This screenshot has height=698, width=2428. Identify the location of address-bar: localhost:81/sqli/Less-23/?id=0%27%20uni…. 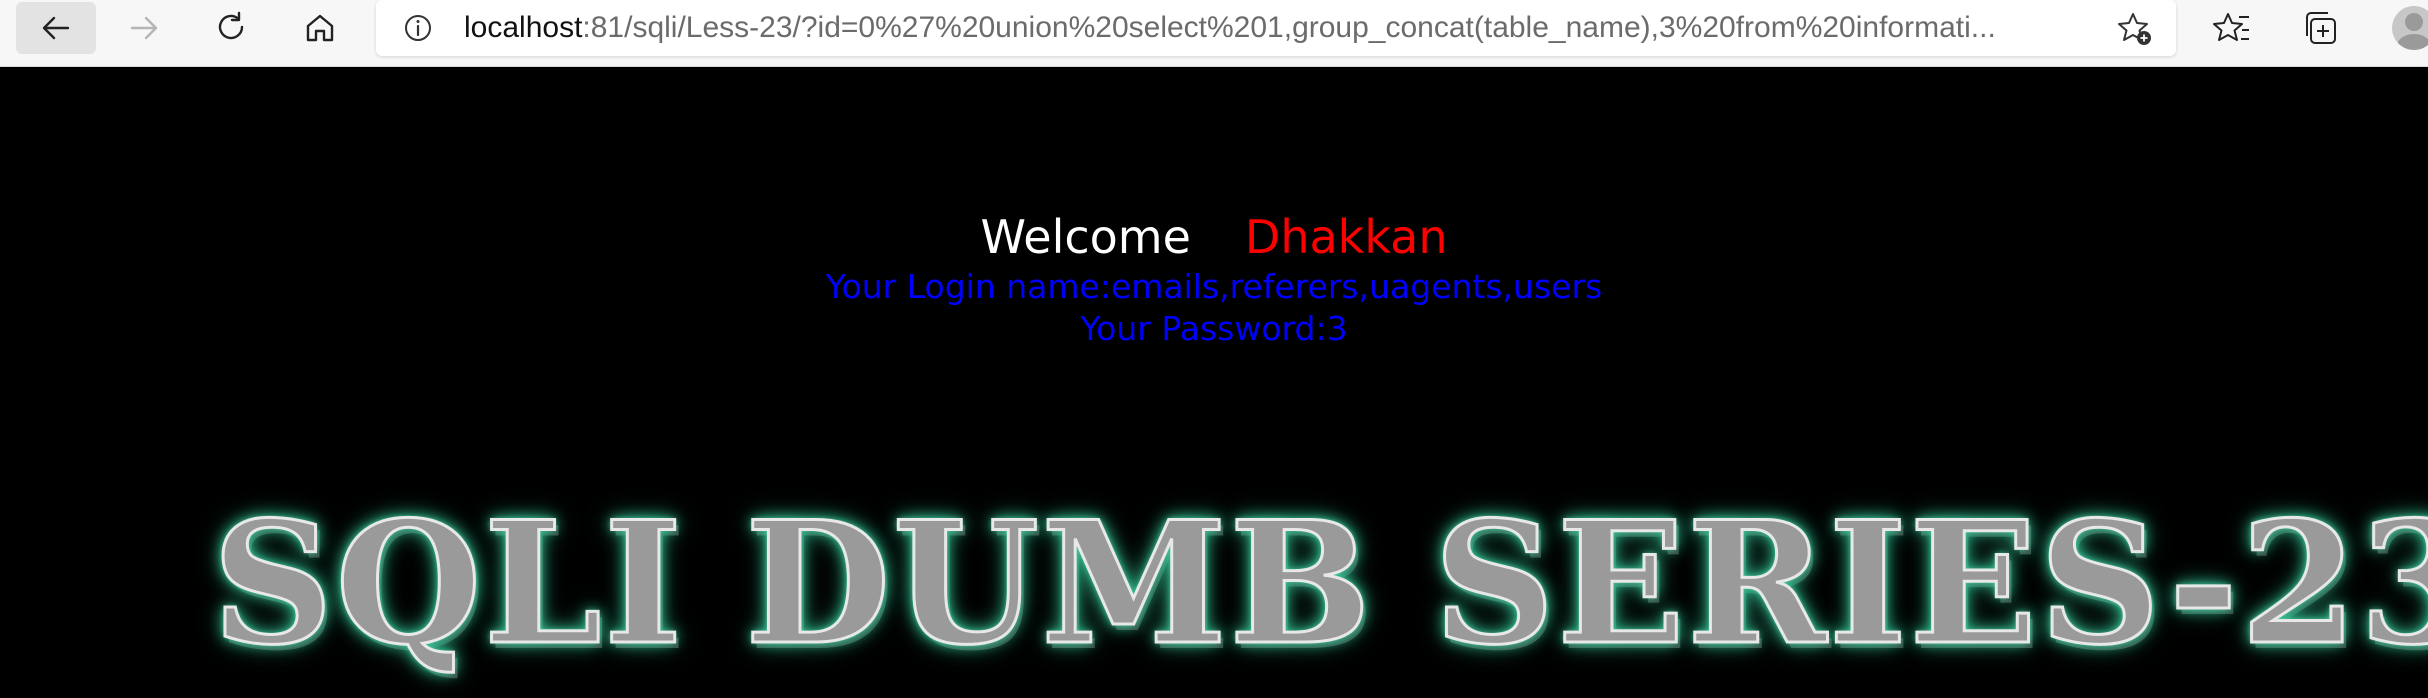
(1276, 28).